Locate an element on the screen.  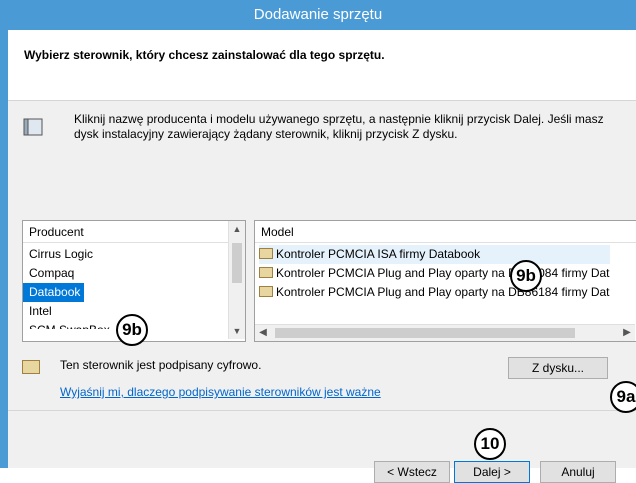
hardware-icon is located at coordinates (33, 127).